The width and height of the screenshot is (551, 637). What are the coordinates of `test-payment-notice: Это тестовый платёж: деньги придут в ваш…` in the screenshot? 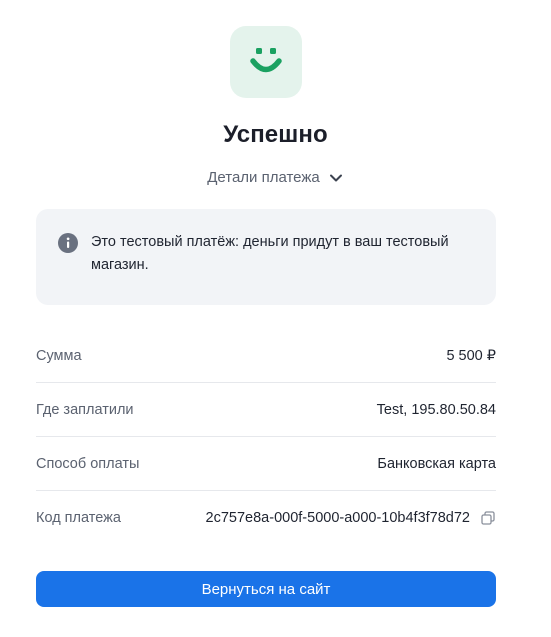 It's located at (266, 257).